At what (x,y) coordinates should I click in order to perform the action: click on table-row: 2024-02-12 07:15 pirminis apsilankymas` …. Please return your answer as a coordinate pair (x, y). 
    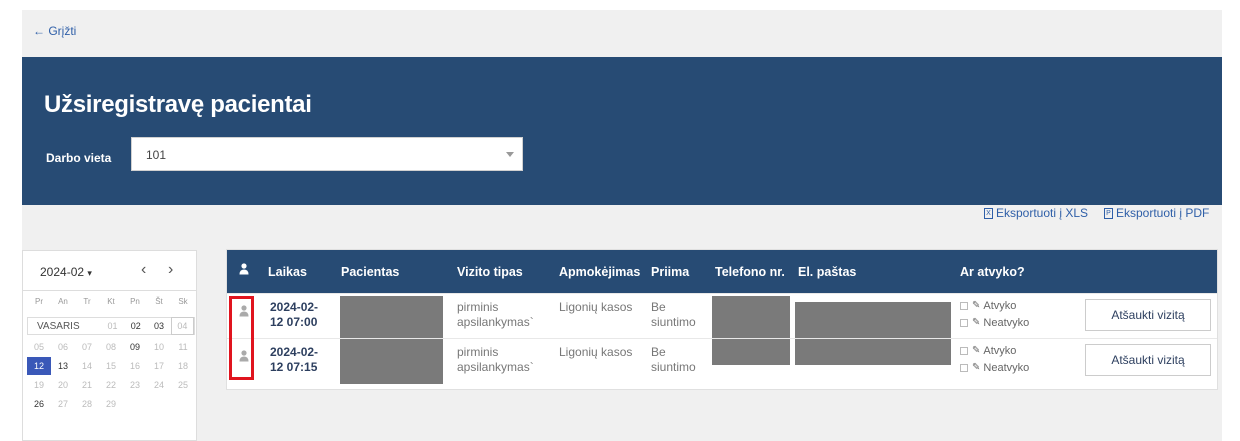
    Looking at the image, I should click on (722, 361).